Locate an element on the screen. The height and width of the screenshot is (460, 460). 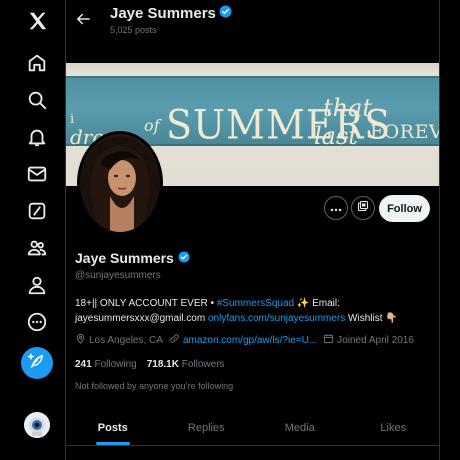
followers-link: 718.1K Followers is located at coordinates (186, 364).